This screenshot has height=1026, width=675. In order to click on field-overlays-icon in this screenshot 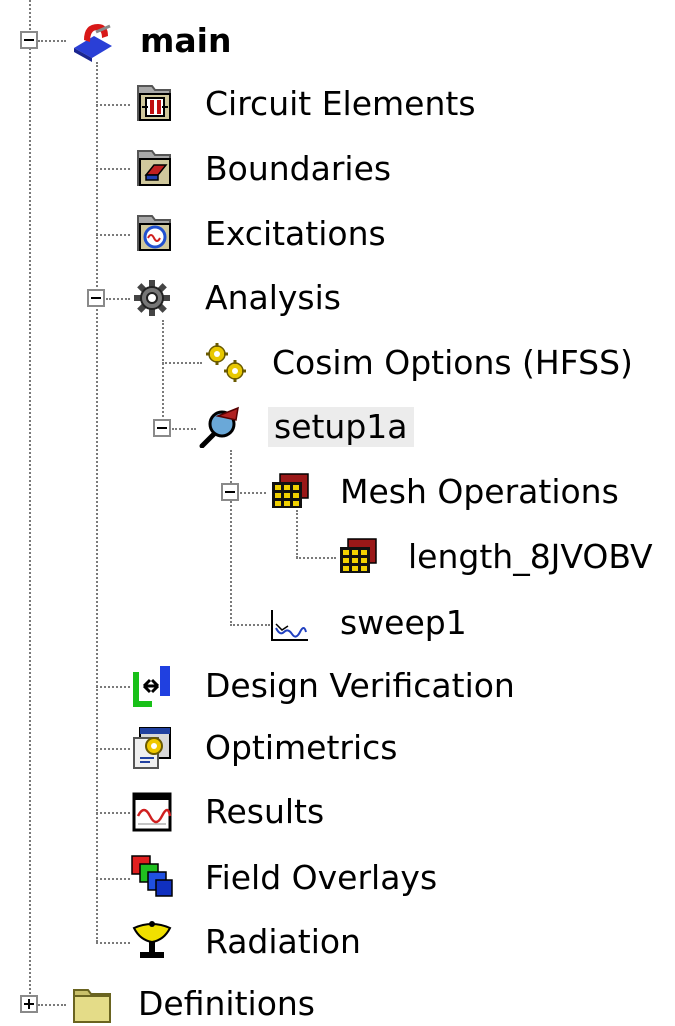, I will do `click(152, 876)`.